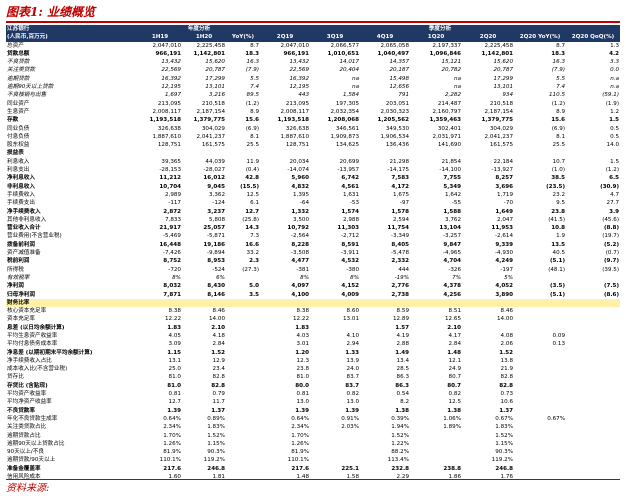 The image size is (626, 500). Describe the element at coordinates (613, 145) in the screenshot. I see `table-cell: 14.0` at that location.